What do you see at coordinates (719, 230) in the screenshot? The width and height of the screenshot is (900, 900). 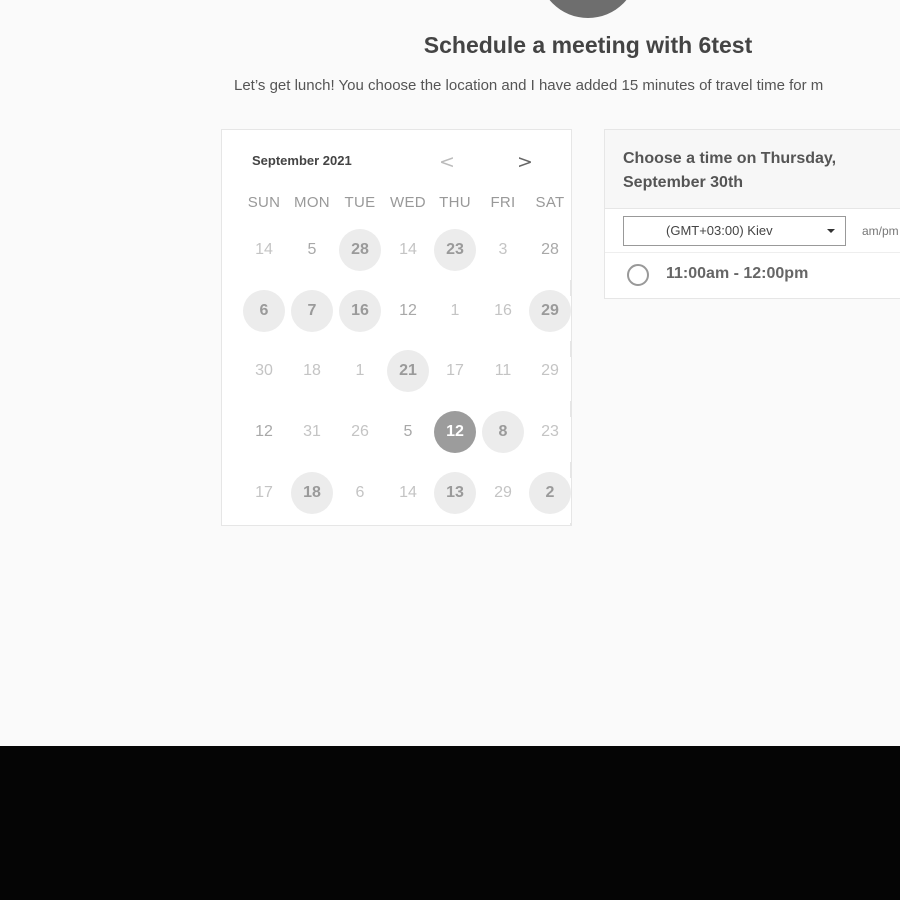 I see `timezone-select-value: (GMT+03:00) Kiev` at bounding box center [719, 230].